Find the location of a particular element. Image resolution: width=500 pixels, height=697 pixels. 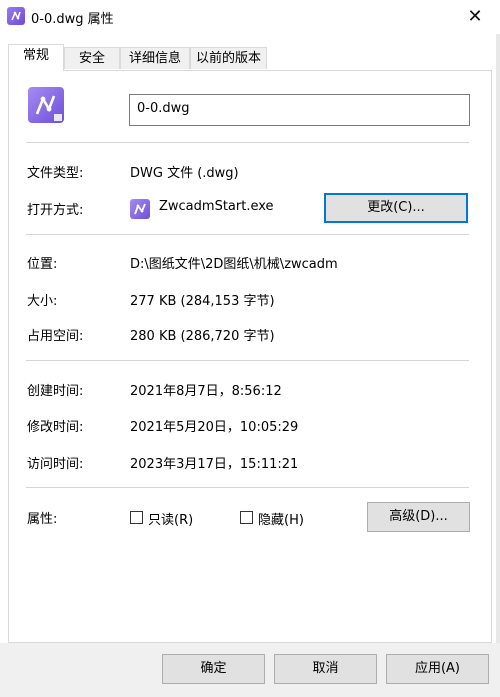

hidden-checkbox is located at coordinates (246, 517).